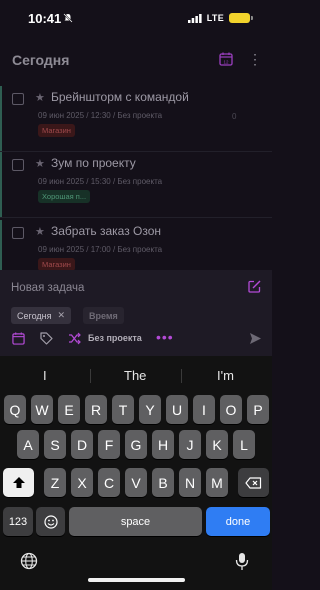  I want to click on emoji-key, so click(50, 521).